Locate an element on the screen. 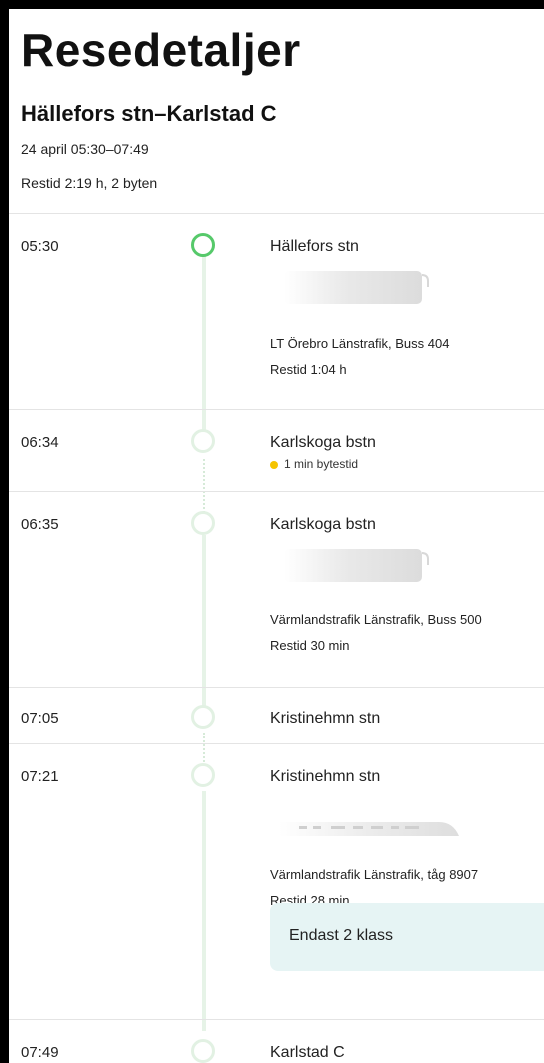 This screenshot has height=1063, width=544. operator-line: Värmlandstrafik Länstrafik, tåg 8907 is located at coordinates (374, 874).